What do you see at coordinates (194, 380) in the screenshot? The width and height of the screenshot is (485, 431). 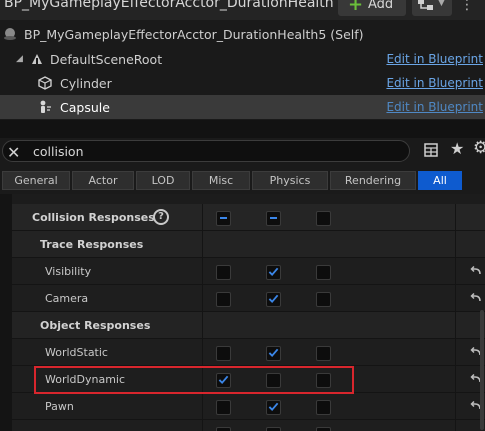 I see `annotation-highlight-box` at bounding box center [194, 380].